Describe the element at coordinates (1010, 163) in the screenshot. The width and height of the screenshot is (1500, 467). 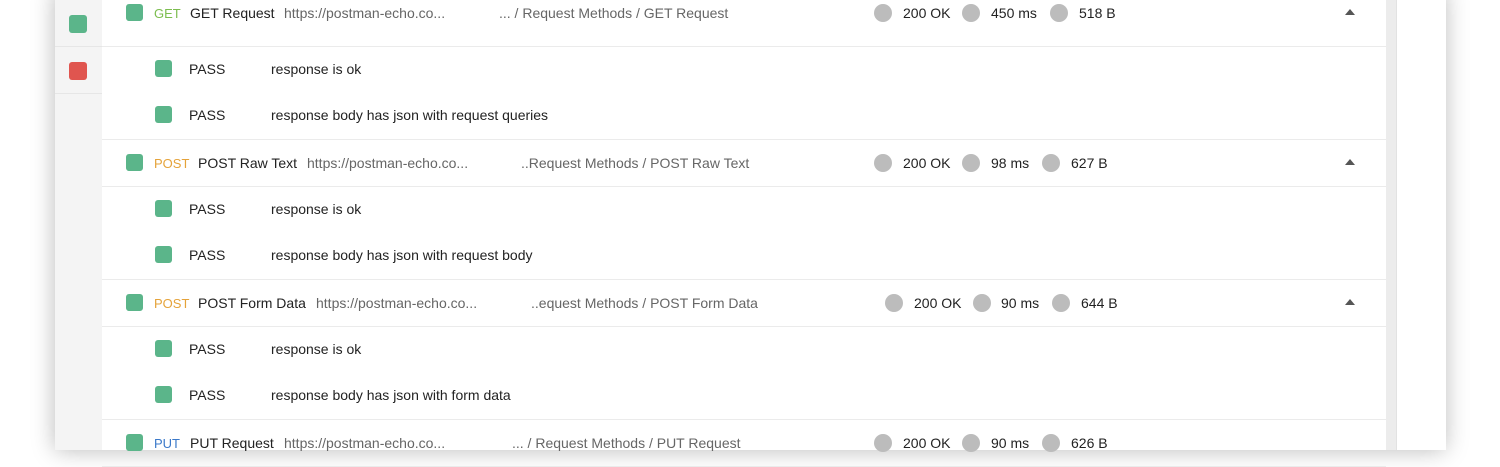
I see `response-time: 98 ms` at that location.